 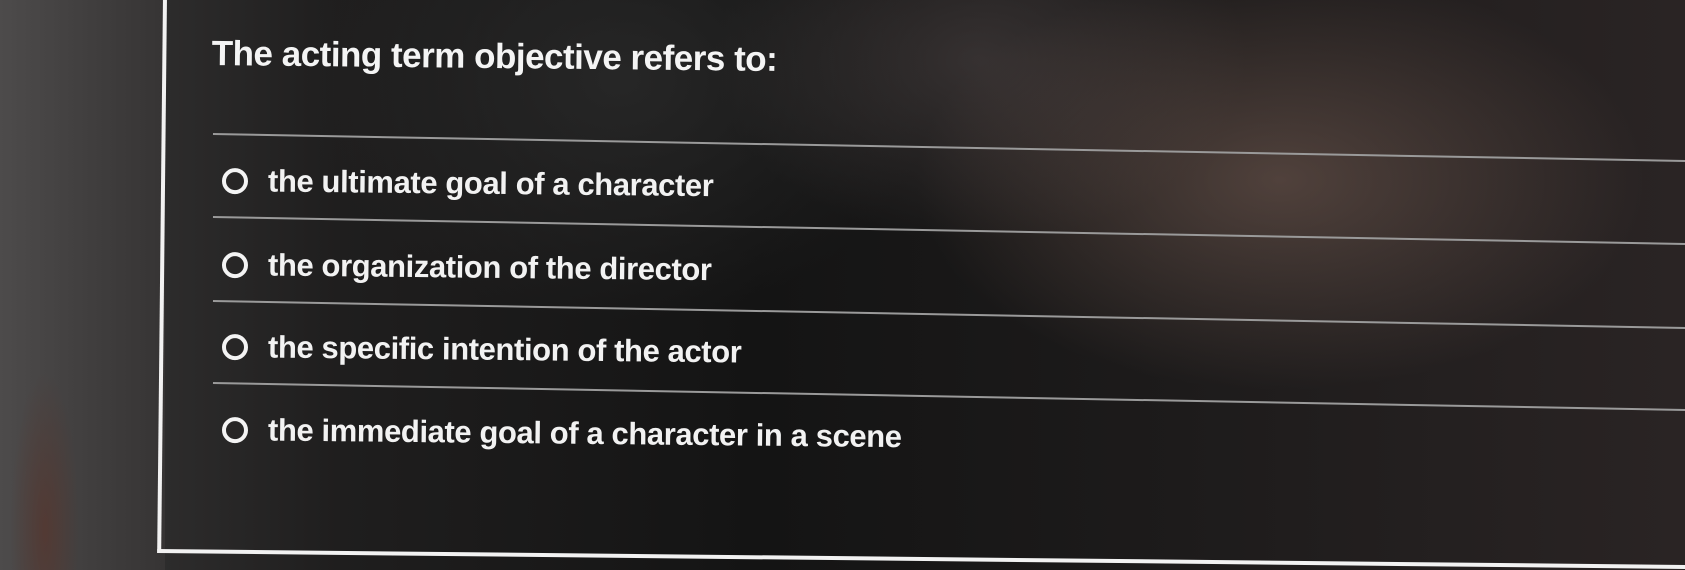 I want to click on answer-option-3: the specific intention of the actor, so click(x=481, y=349).